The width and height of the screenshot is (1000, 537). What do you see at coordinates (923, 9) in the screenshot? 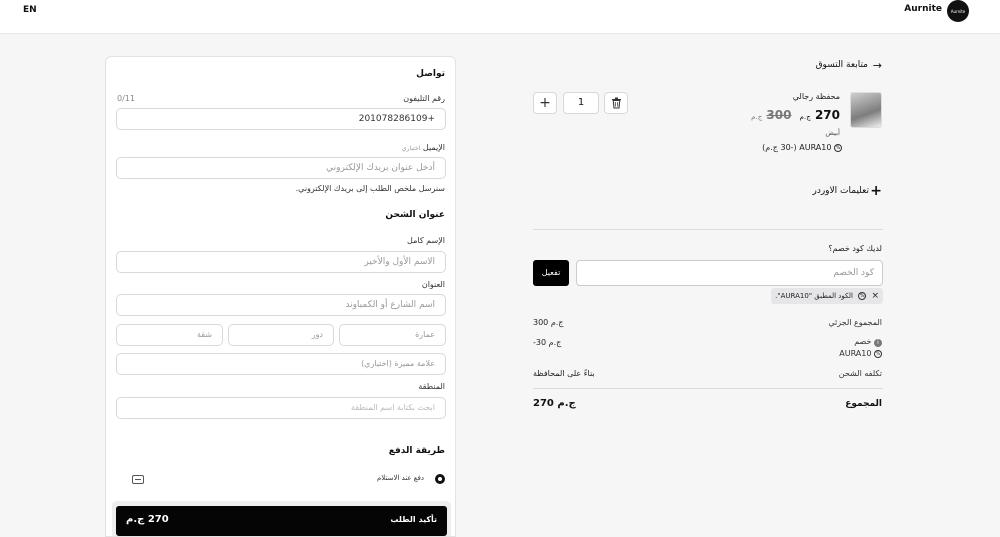
I see `brand-name: Aurnite` at bounding box center [923, 9].